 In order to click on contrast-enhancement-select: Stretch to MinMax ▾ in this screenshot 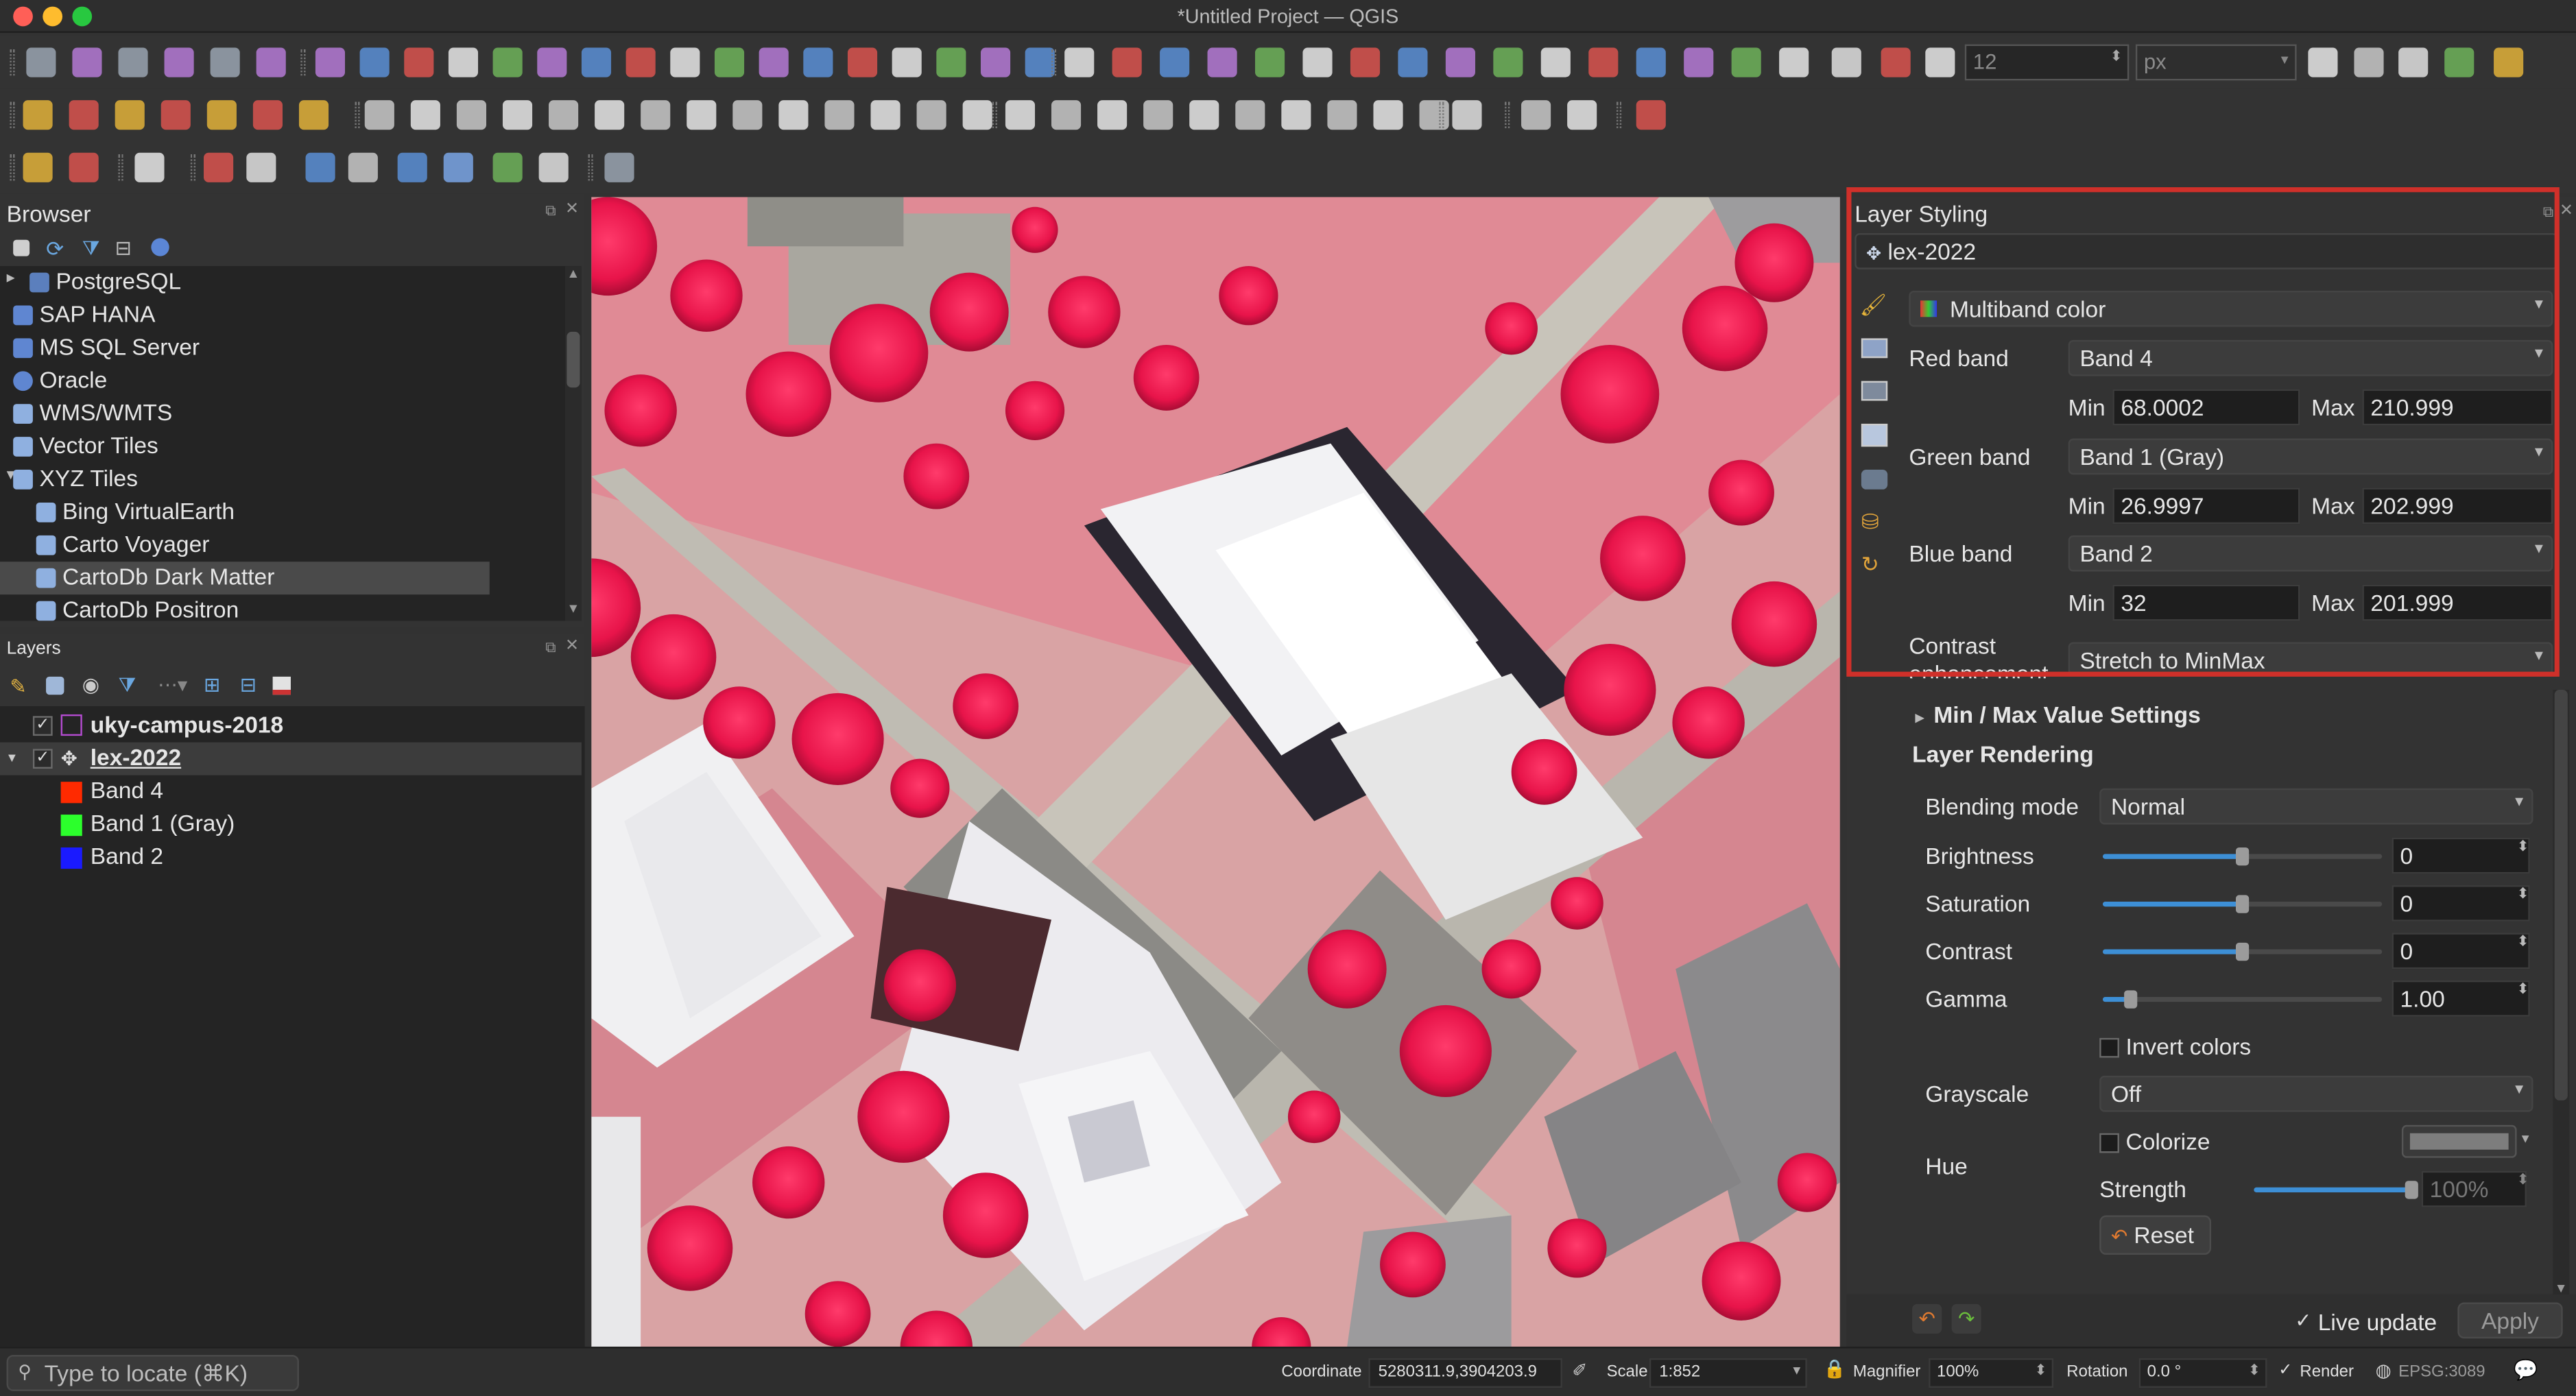, I will do `click(2310, 658)`.